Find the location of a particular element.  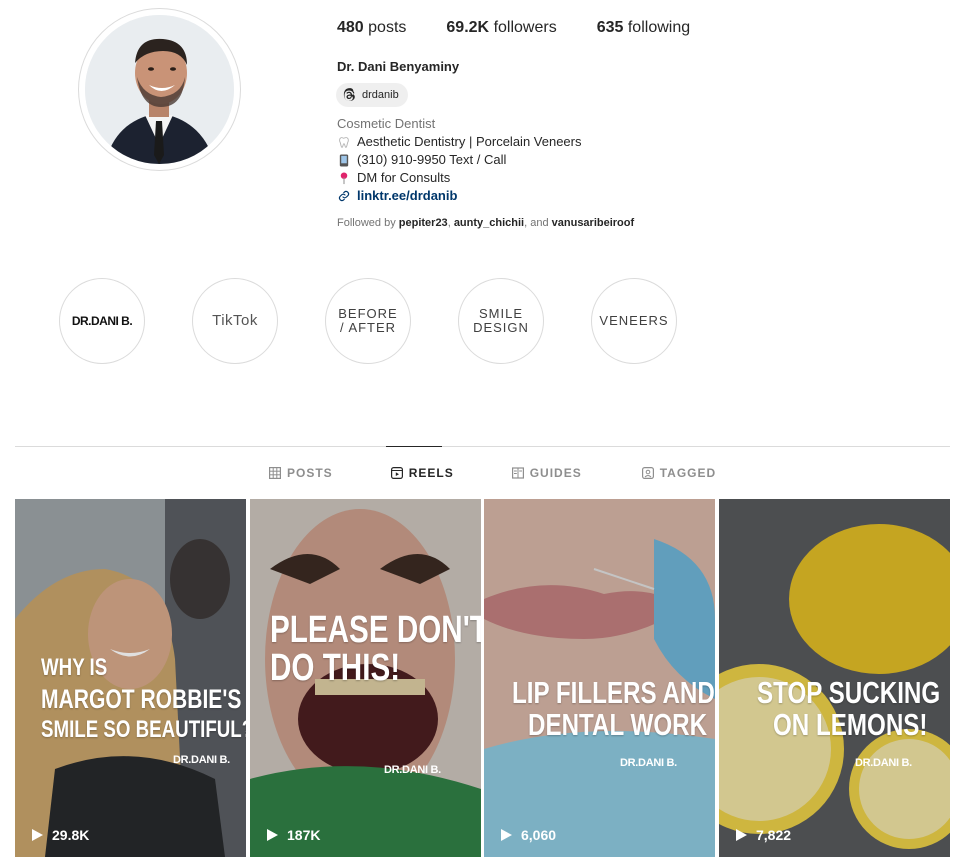

highlight-before-after: BEFORE / AFTER is located at coordinates (368, 321).